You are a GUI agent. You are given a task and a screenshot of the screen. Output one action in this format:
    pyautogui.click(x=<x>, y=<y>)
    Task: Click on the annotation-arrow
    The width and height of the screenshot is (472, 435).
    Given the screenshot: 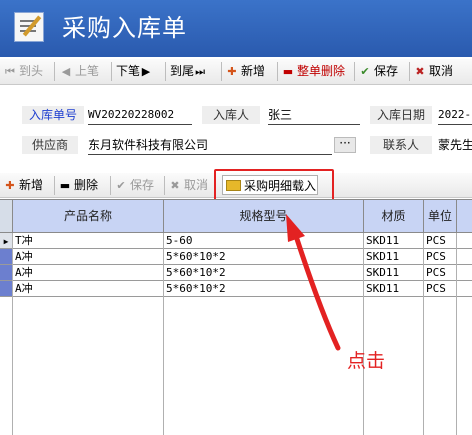 What is the action you would take?
    pyautogui.click(x=313, y=282)
    